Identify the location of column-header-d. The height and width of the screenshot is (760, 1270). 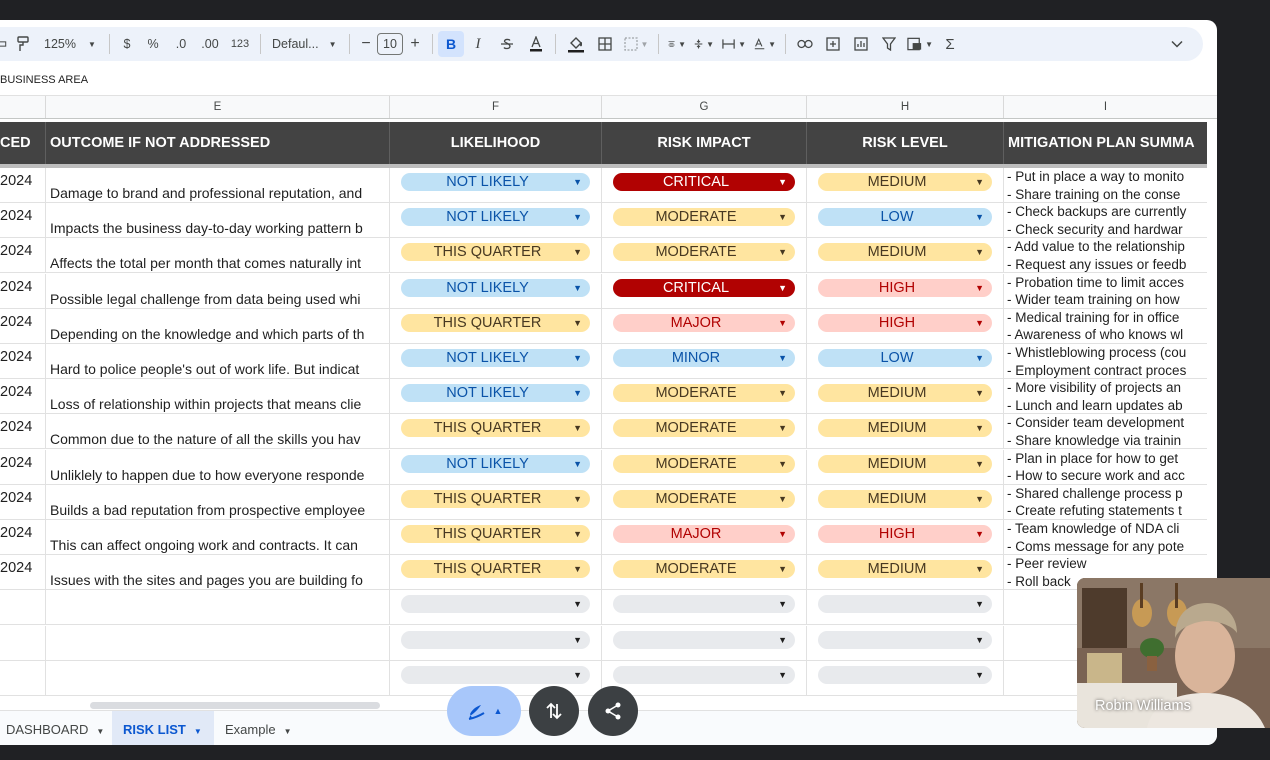
(23, 107).